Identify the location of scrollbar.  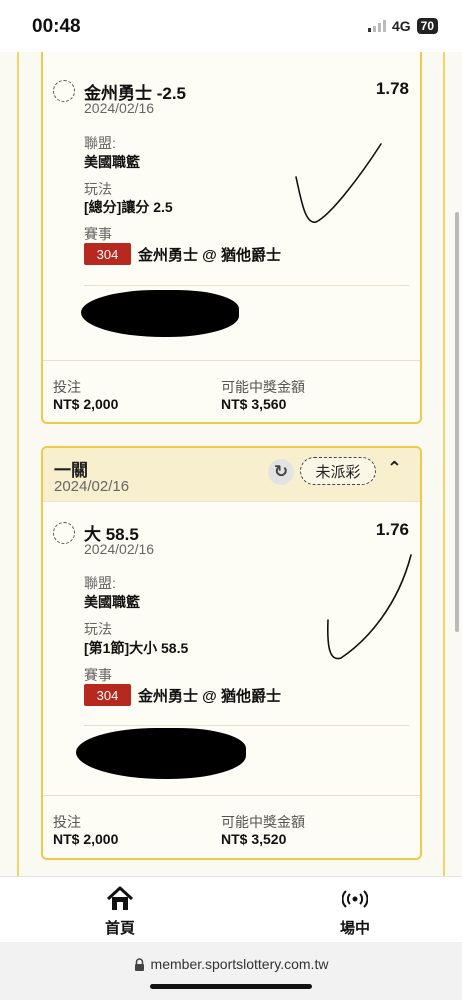
(457, 422).